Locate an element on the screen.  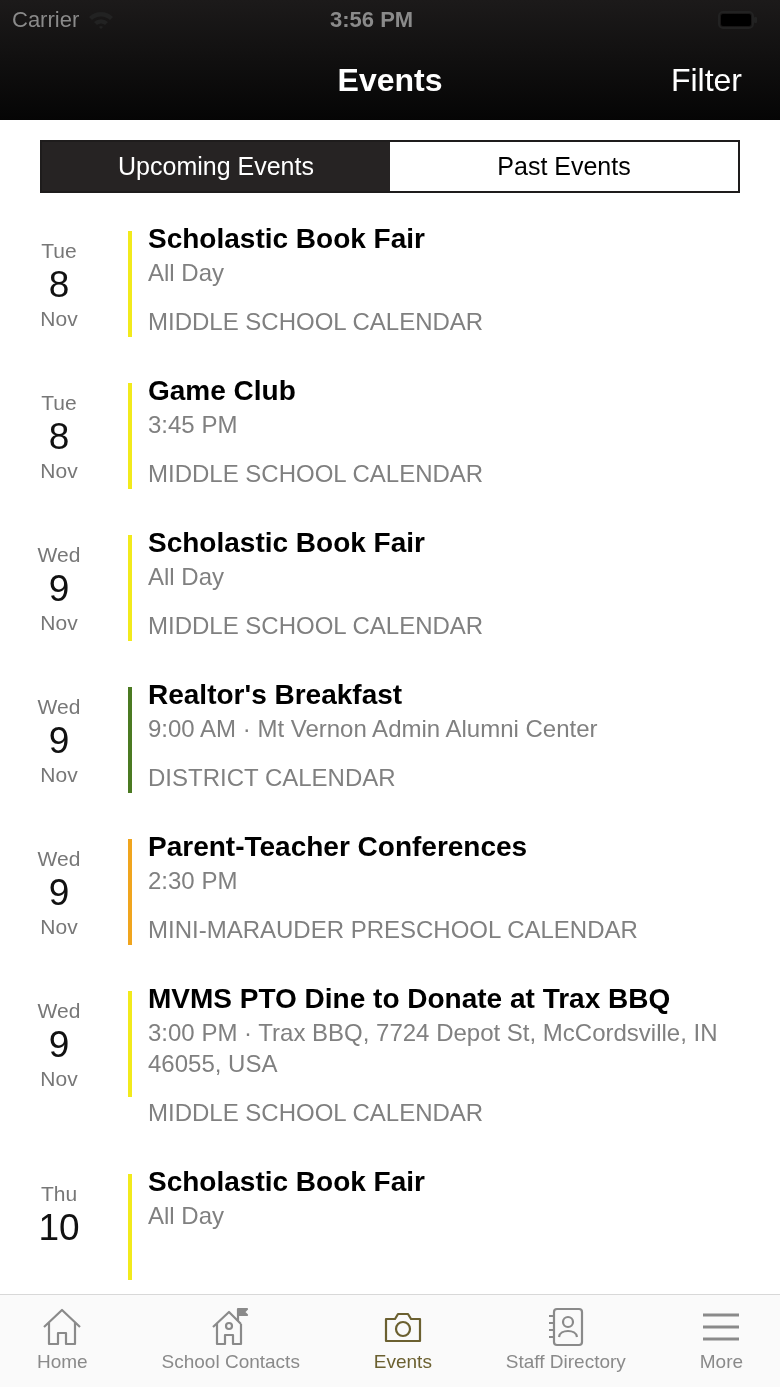
day-number: 10 is located at coordinates (59, 1228).